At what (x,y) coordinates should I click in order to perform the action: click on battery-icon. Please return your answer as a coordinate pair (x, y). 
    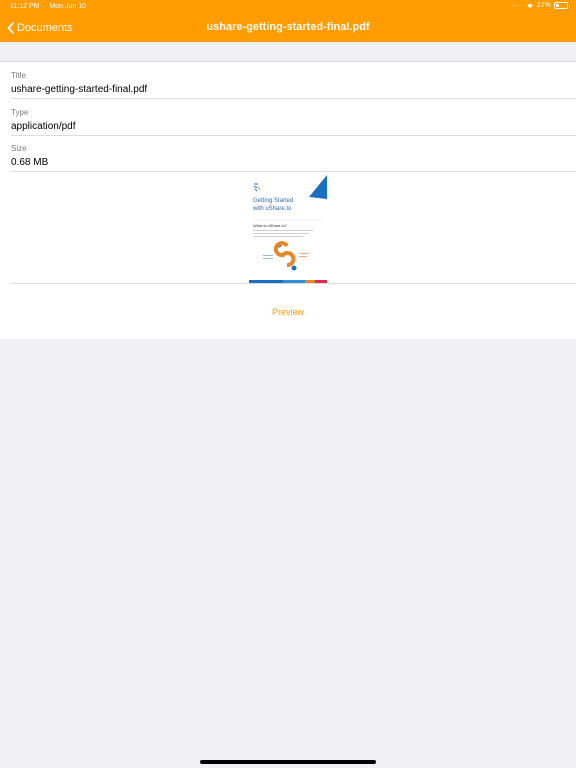
    Looking at the image, I should click on (562, 5).